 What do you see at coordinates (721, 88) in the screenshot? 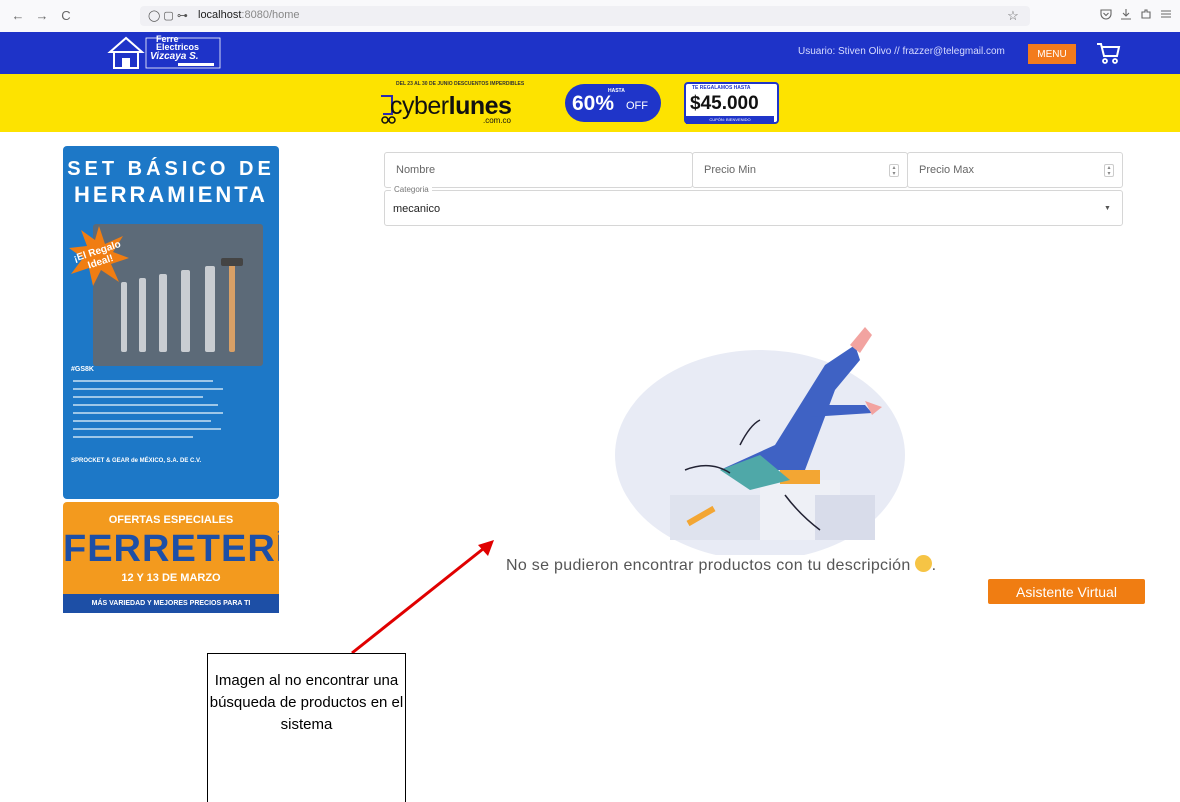
I see `coupon-header: TE REGALAMOS HASTA` at bounding box center [721, 88].